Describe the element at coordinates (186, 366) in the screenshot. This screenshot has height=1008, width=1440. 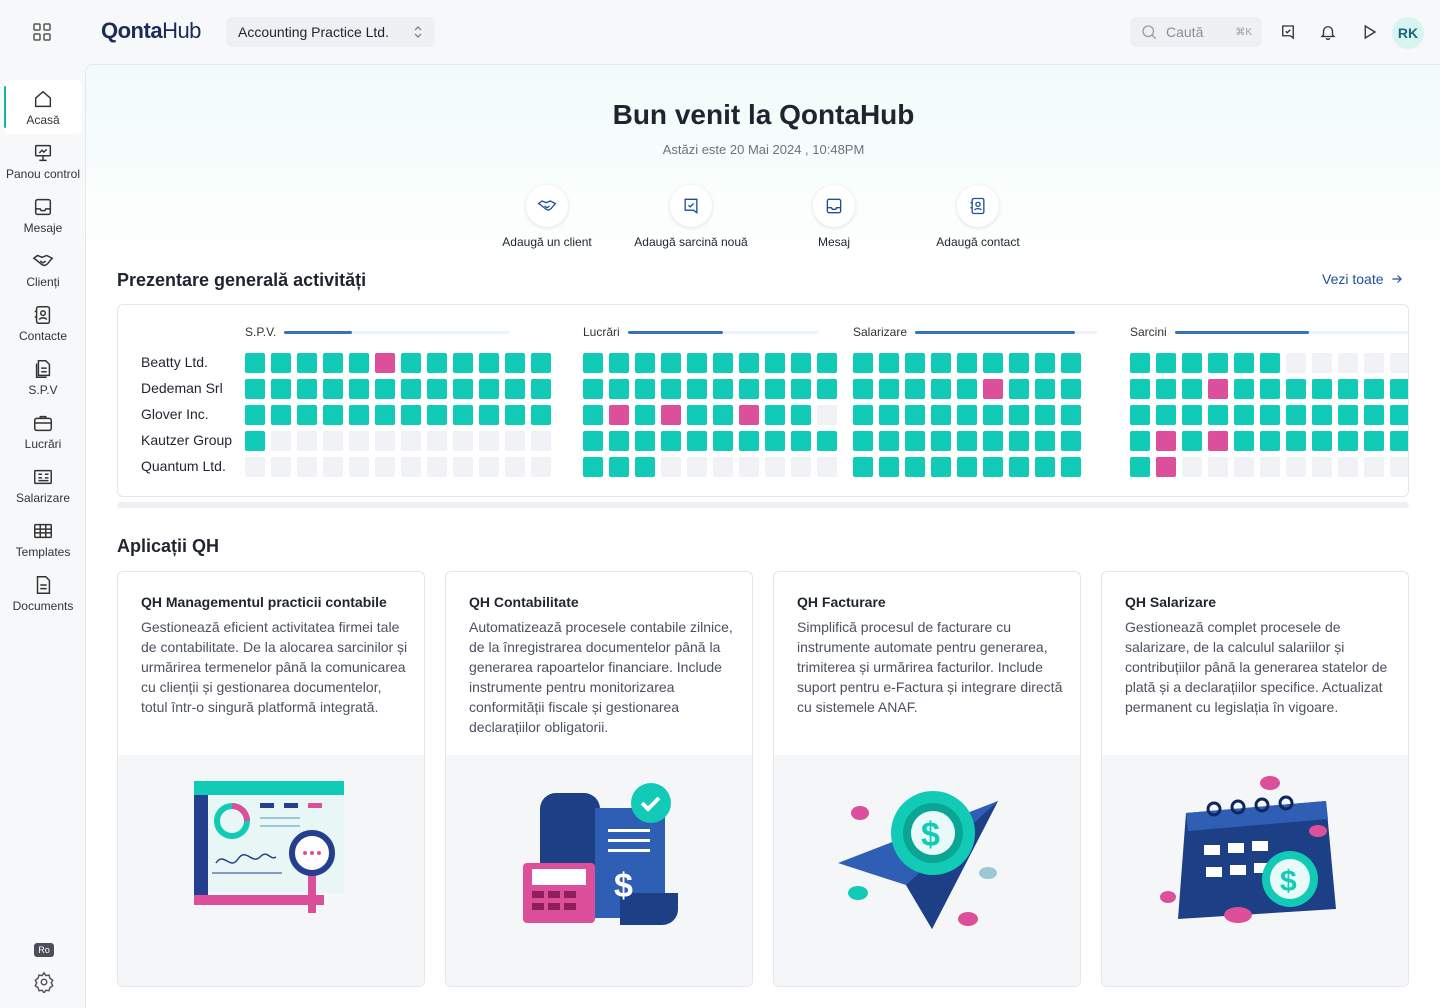
I see `client-name: Beatty Ltd.` at that location.